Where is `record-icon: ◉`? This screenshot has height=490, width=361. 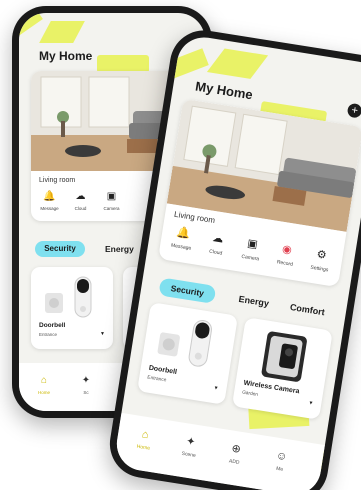
record-icon: ◉ is located at coordinates (287, 250).